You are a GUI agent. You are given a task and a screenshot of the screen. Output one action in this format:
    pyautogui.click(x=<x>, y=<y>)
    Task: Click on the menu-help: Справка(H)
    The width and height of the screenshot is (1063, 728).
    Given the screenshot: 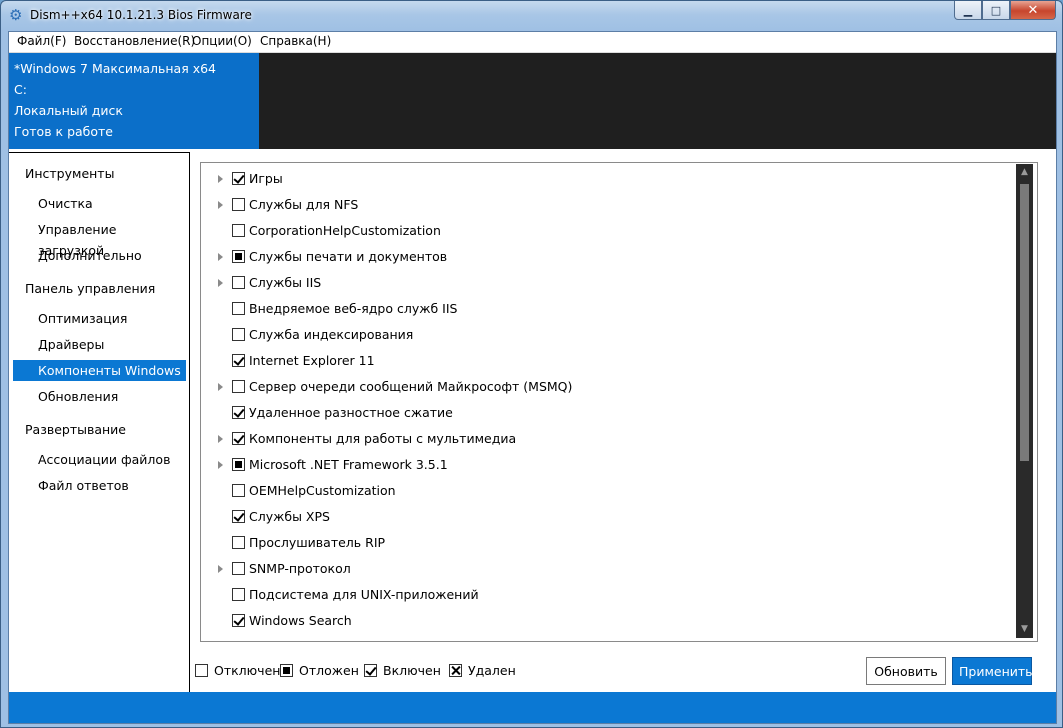 What is the action you would take?
    pyautogui.click(x=295, y=41)
    